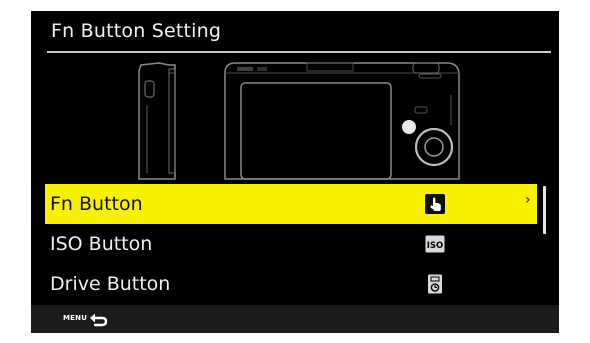  Describe the element at coordinates (75, 318) in the screenshot. I see `menu-key-label: MENU` at that location.